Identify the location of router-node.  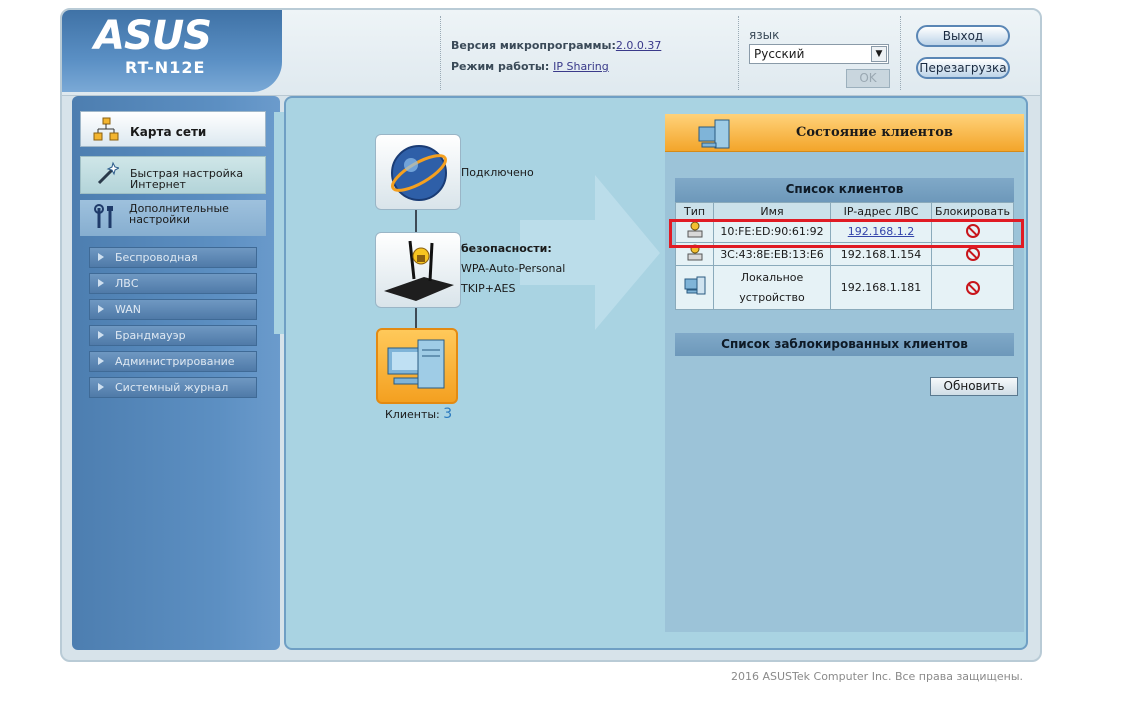
(418, 270).